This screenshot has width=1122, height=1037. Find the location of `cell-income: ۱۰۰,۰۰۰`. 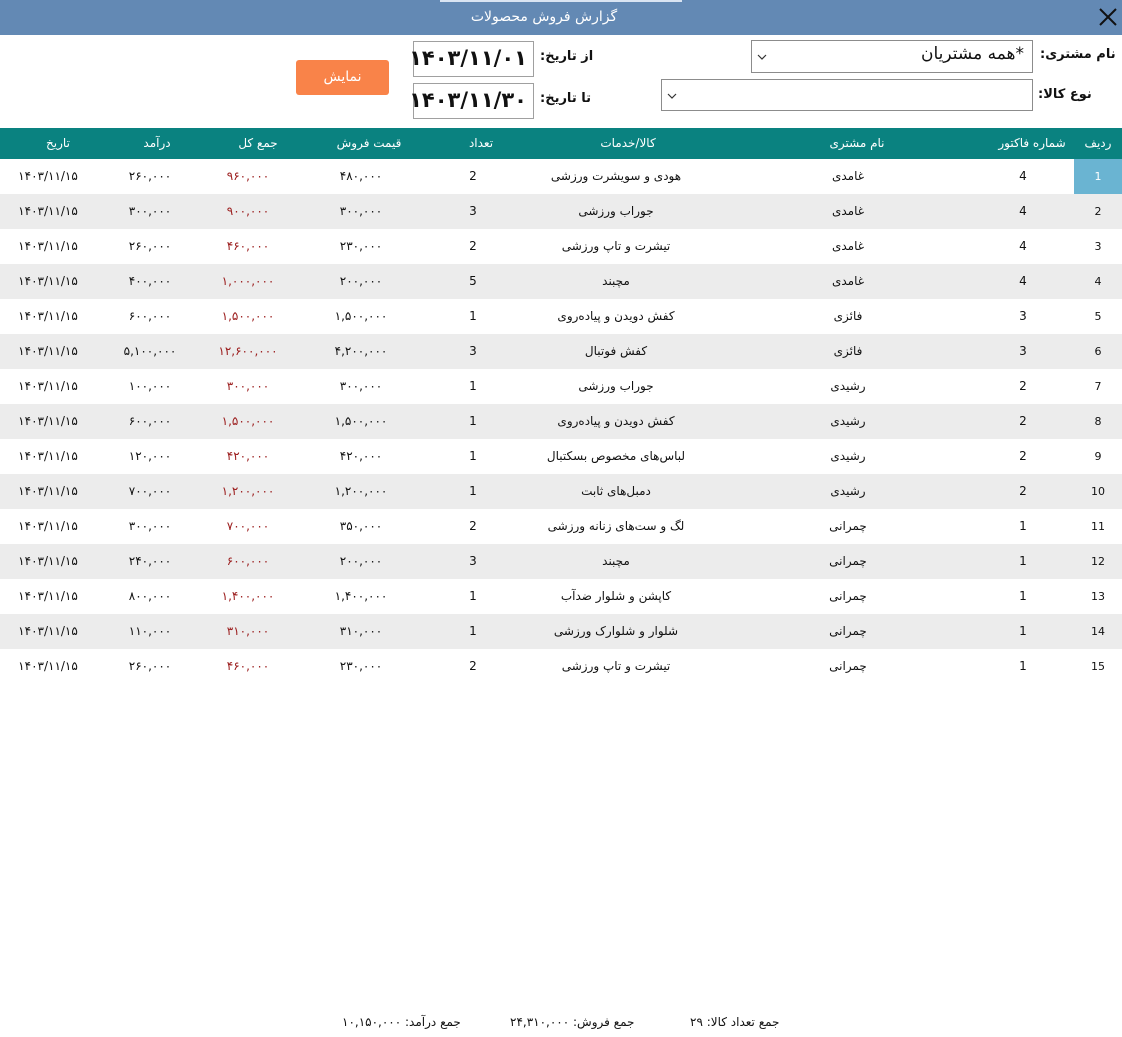

cell-income: ۱۰۰,۰۰۰ is located at coordinates (150, 386).